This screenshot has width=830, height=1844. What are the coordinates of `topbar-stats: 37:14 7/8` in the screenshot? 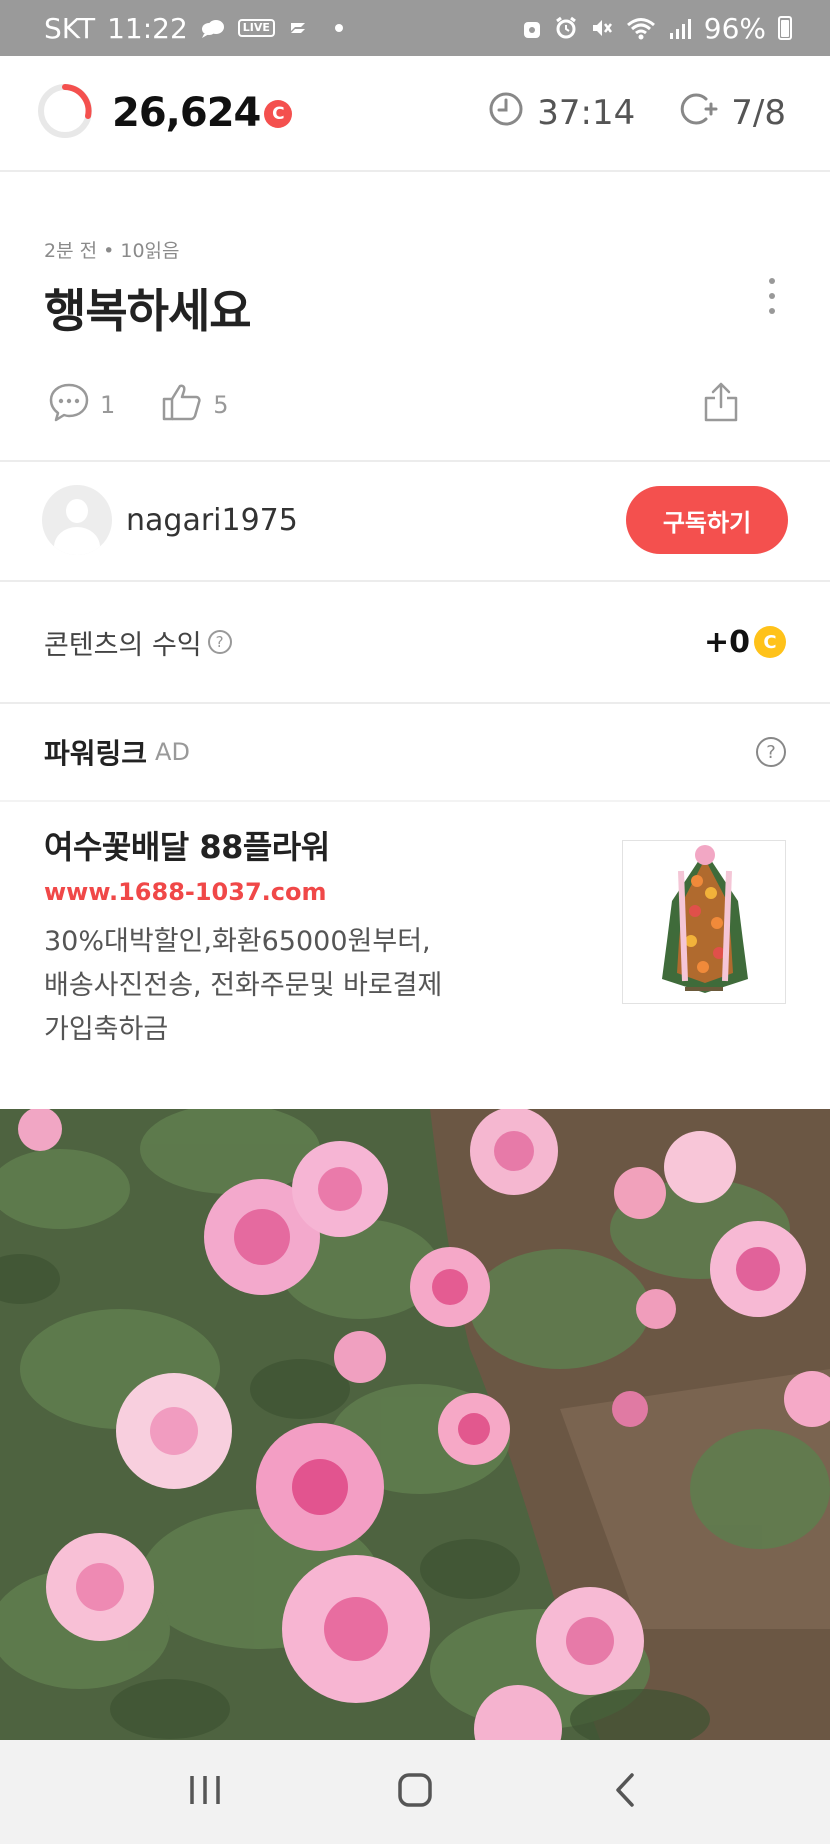 It's located at (636, 113).